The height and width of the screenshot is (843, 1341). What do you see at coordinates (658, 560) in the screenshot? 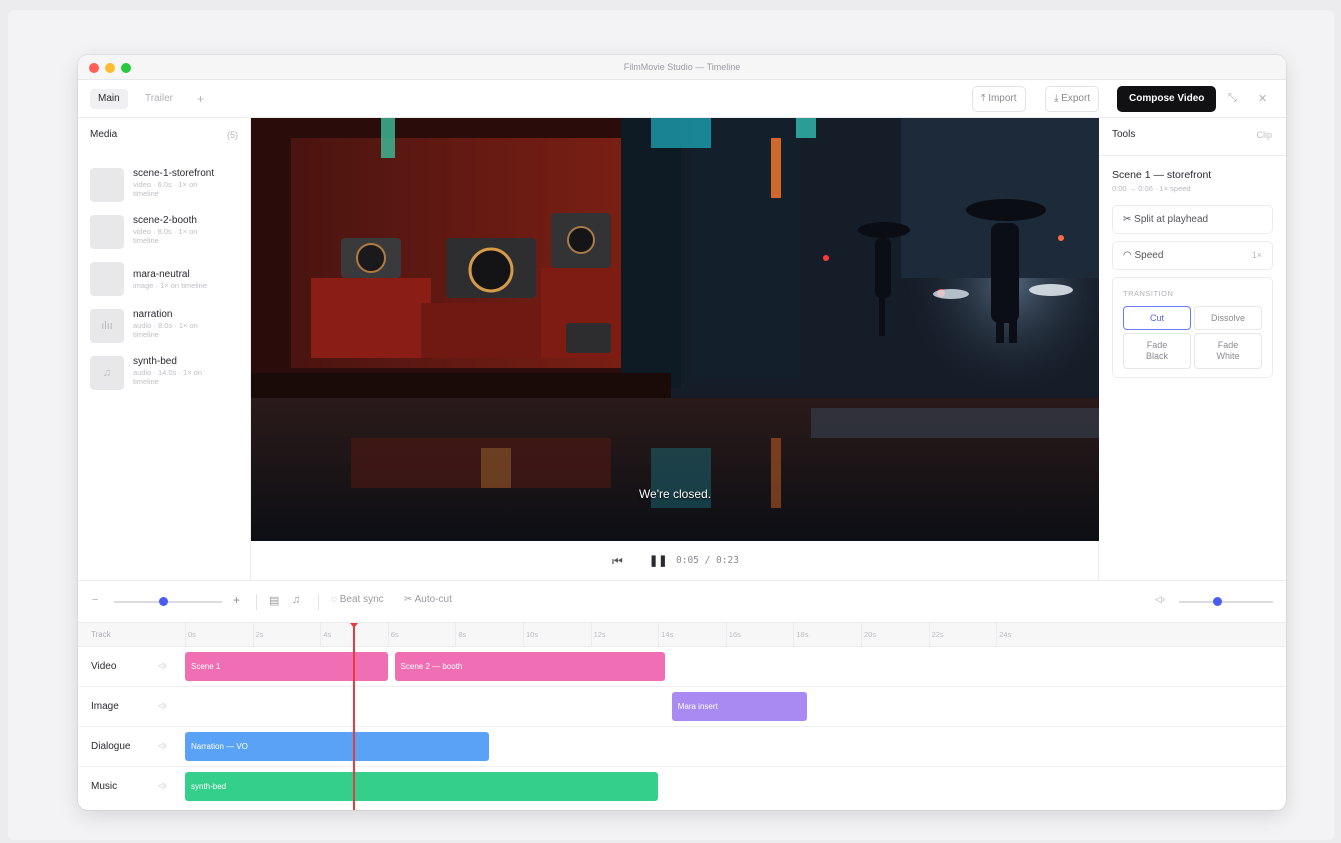
I see `pause-icon: ❚❚` at bounding box center [658, 560].